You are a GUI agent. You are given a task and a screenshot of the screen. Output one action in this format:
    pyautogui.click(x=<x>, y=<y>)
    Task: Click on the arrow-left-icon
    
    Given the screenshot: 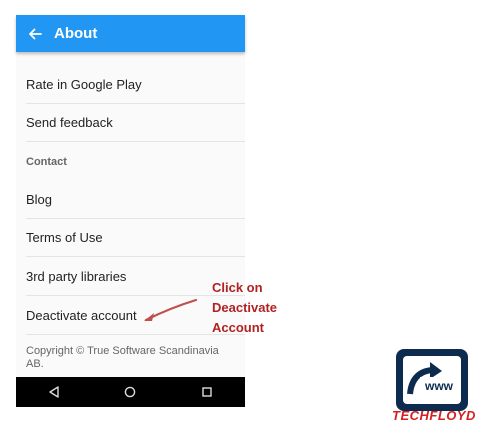 What is the action you would take?
    pyautogui.click(x=35, y=33)
    